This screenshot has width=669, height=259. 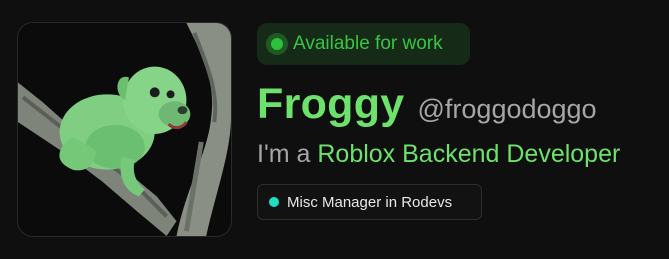 What do you see at coordinates (368, 43) in the screenshot?
I see `availability-label: Available for work` at bounding box center [368, 43].